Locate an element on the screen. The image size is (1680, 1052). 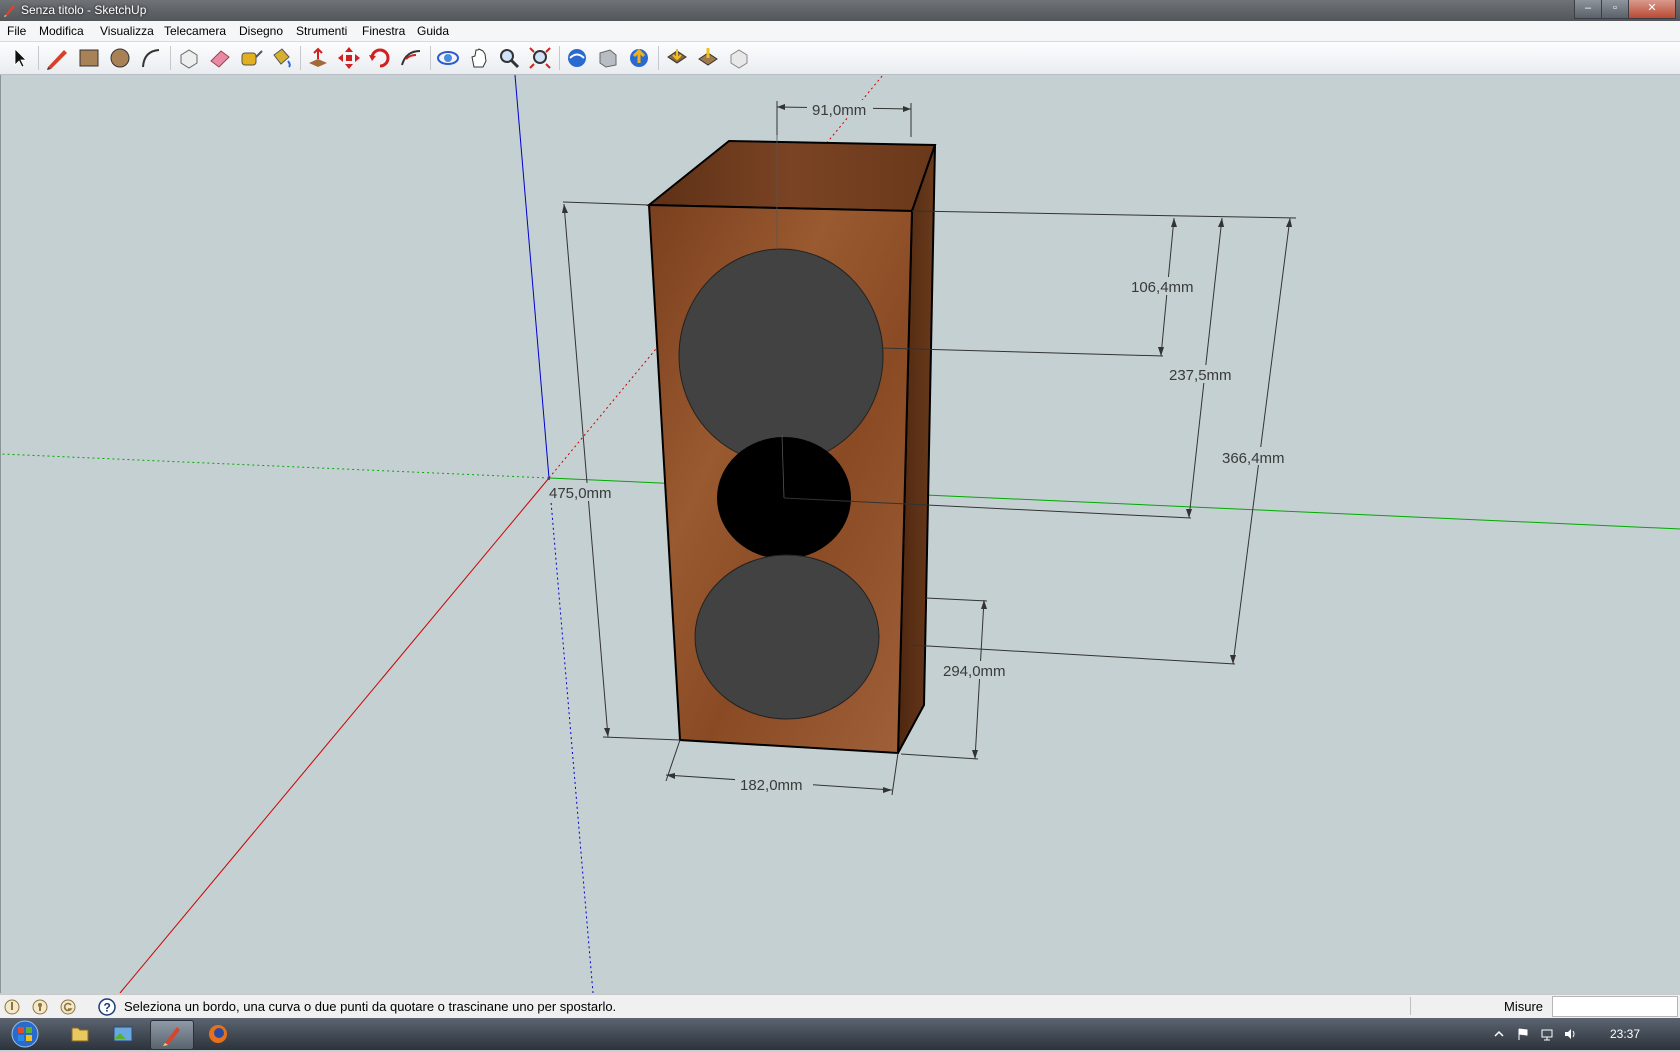
taskbar-gallery-button is located at coordinates (123, 1034).